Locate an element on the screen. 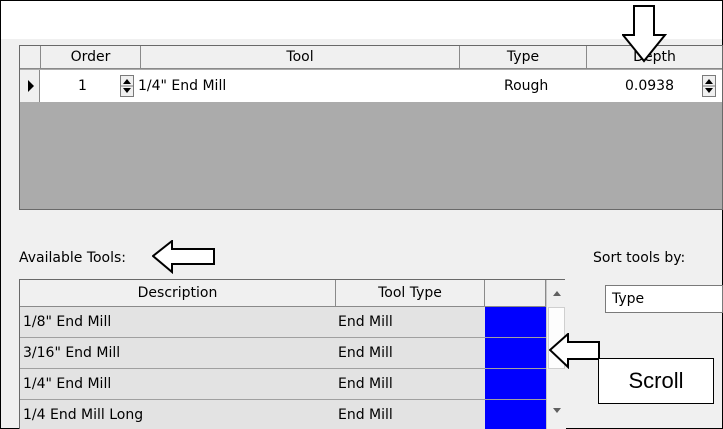  table-row: 1 1/4" End Mill Rough 0.0938 is located at coordinates (371, 86).